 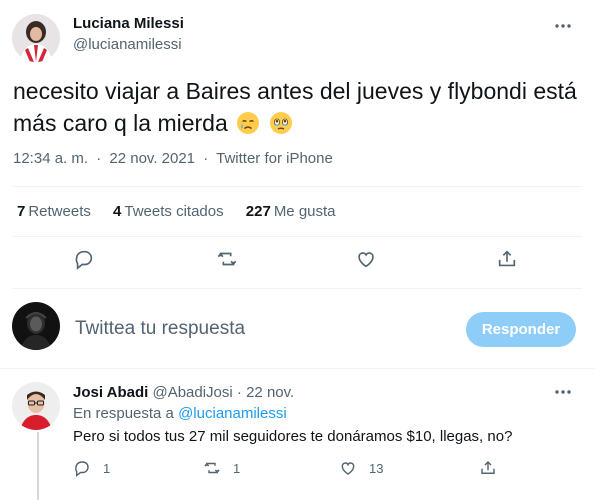 I want to click on quotes-stat: 4 Tweets citados, so click(x=168, y=211).